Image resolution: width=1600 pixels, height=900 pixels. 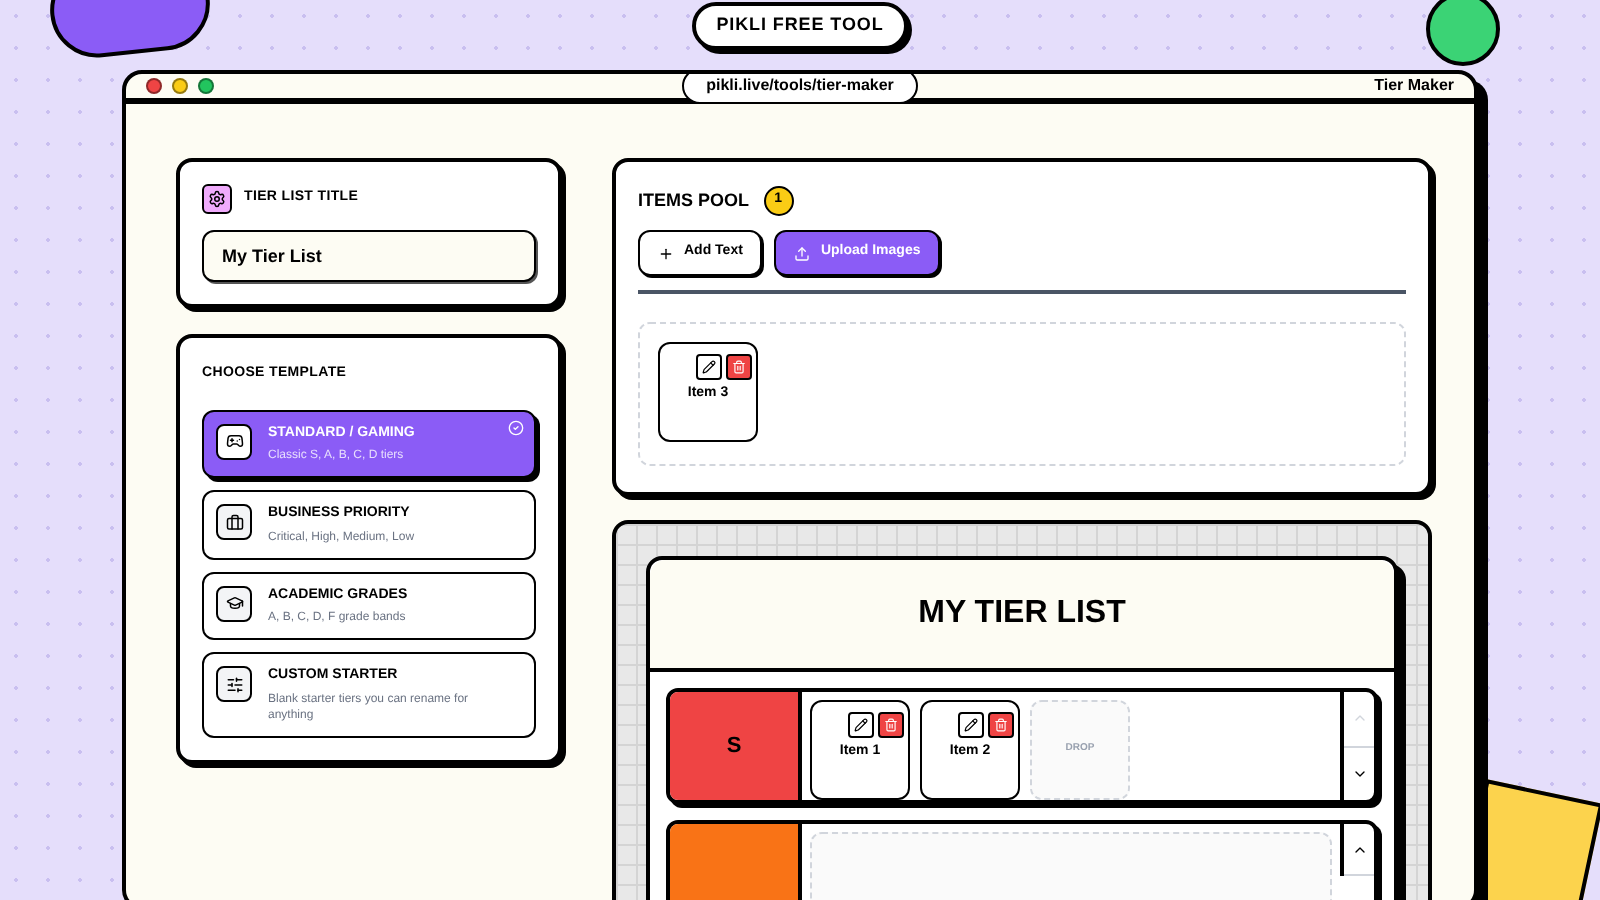 What do you see at coordinates (516, 427) in the screenshot?
I see `check-icon` at bounding box center [516, 427].